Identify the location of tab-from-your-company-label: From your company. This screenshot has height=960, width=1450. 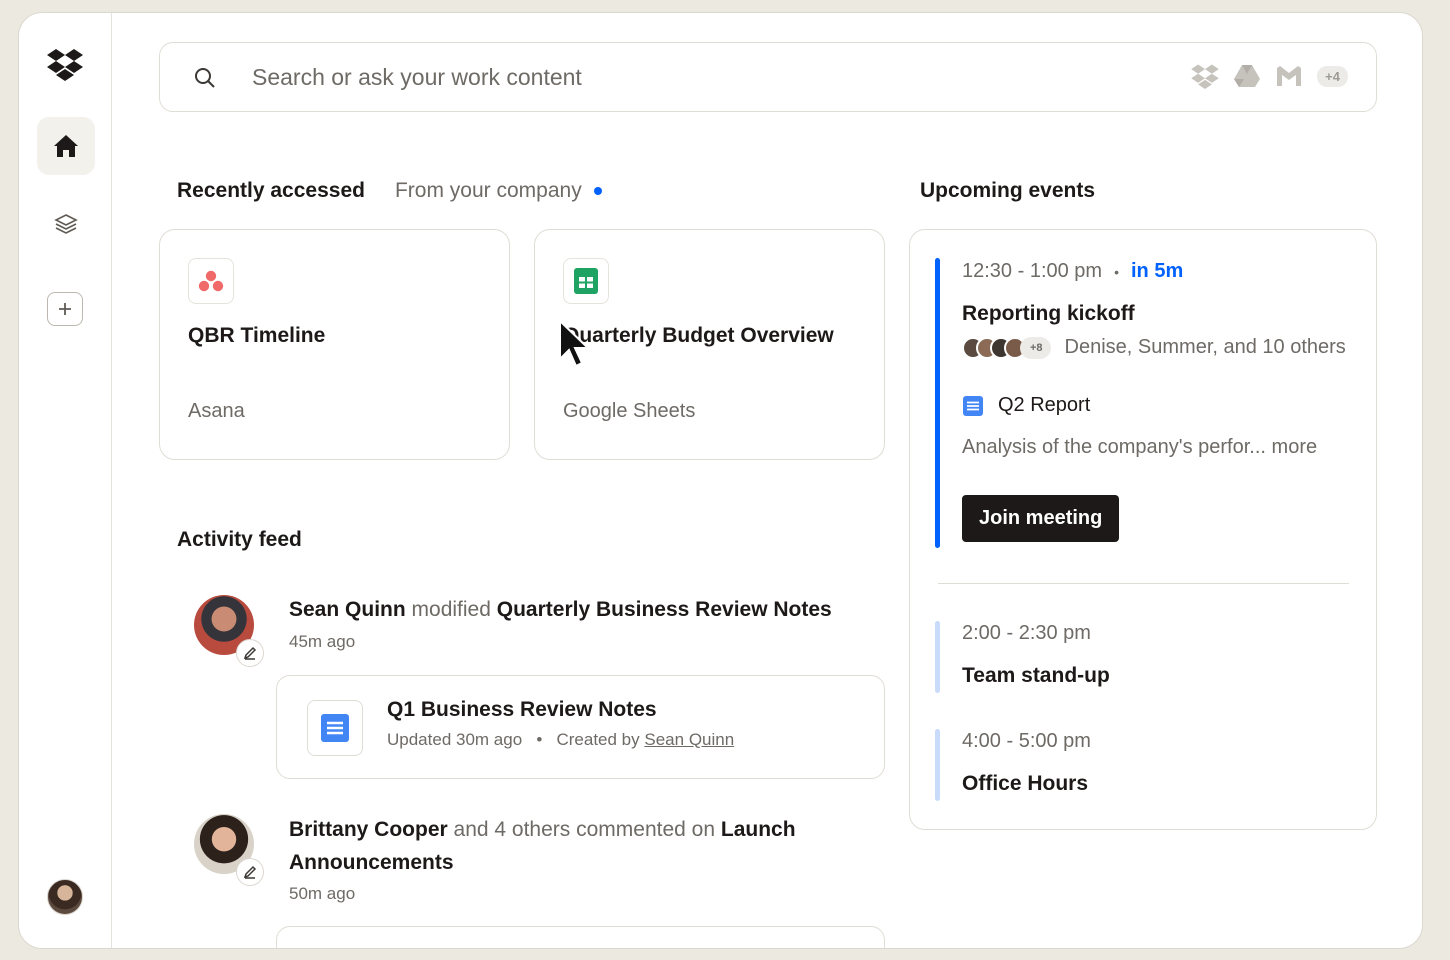
(488, 190).